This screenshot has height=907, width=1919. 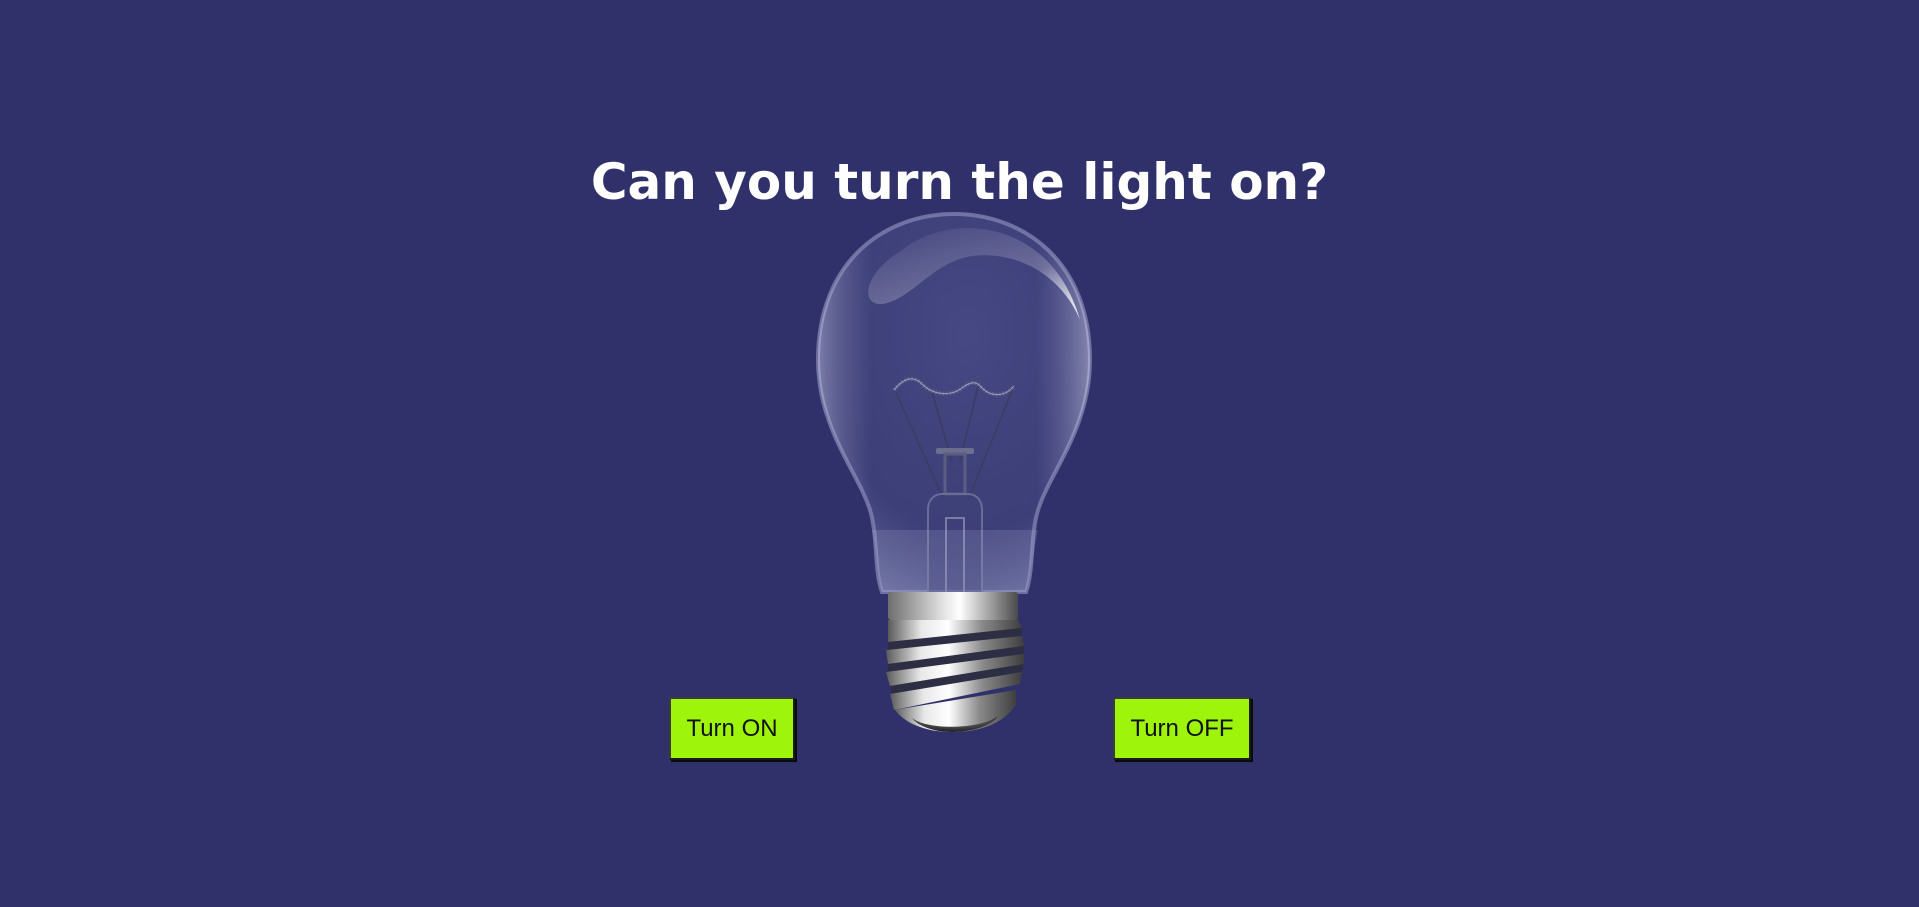 I want to click on turn-off-button: Turn OFF, so click(x=1182, y=728).